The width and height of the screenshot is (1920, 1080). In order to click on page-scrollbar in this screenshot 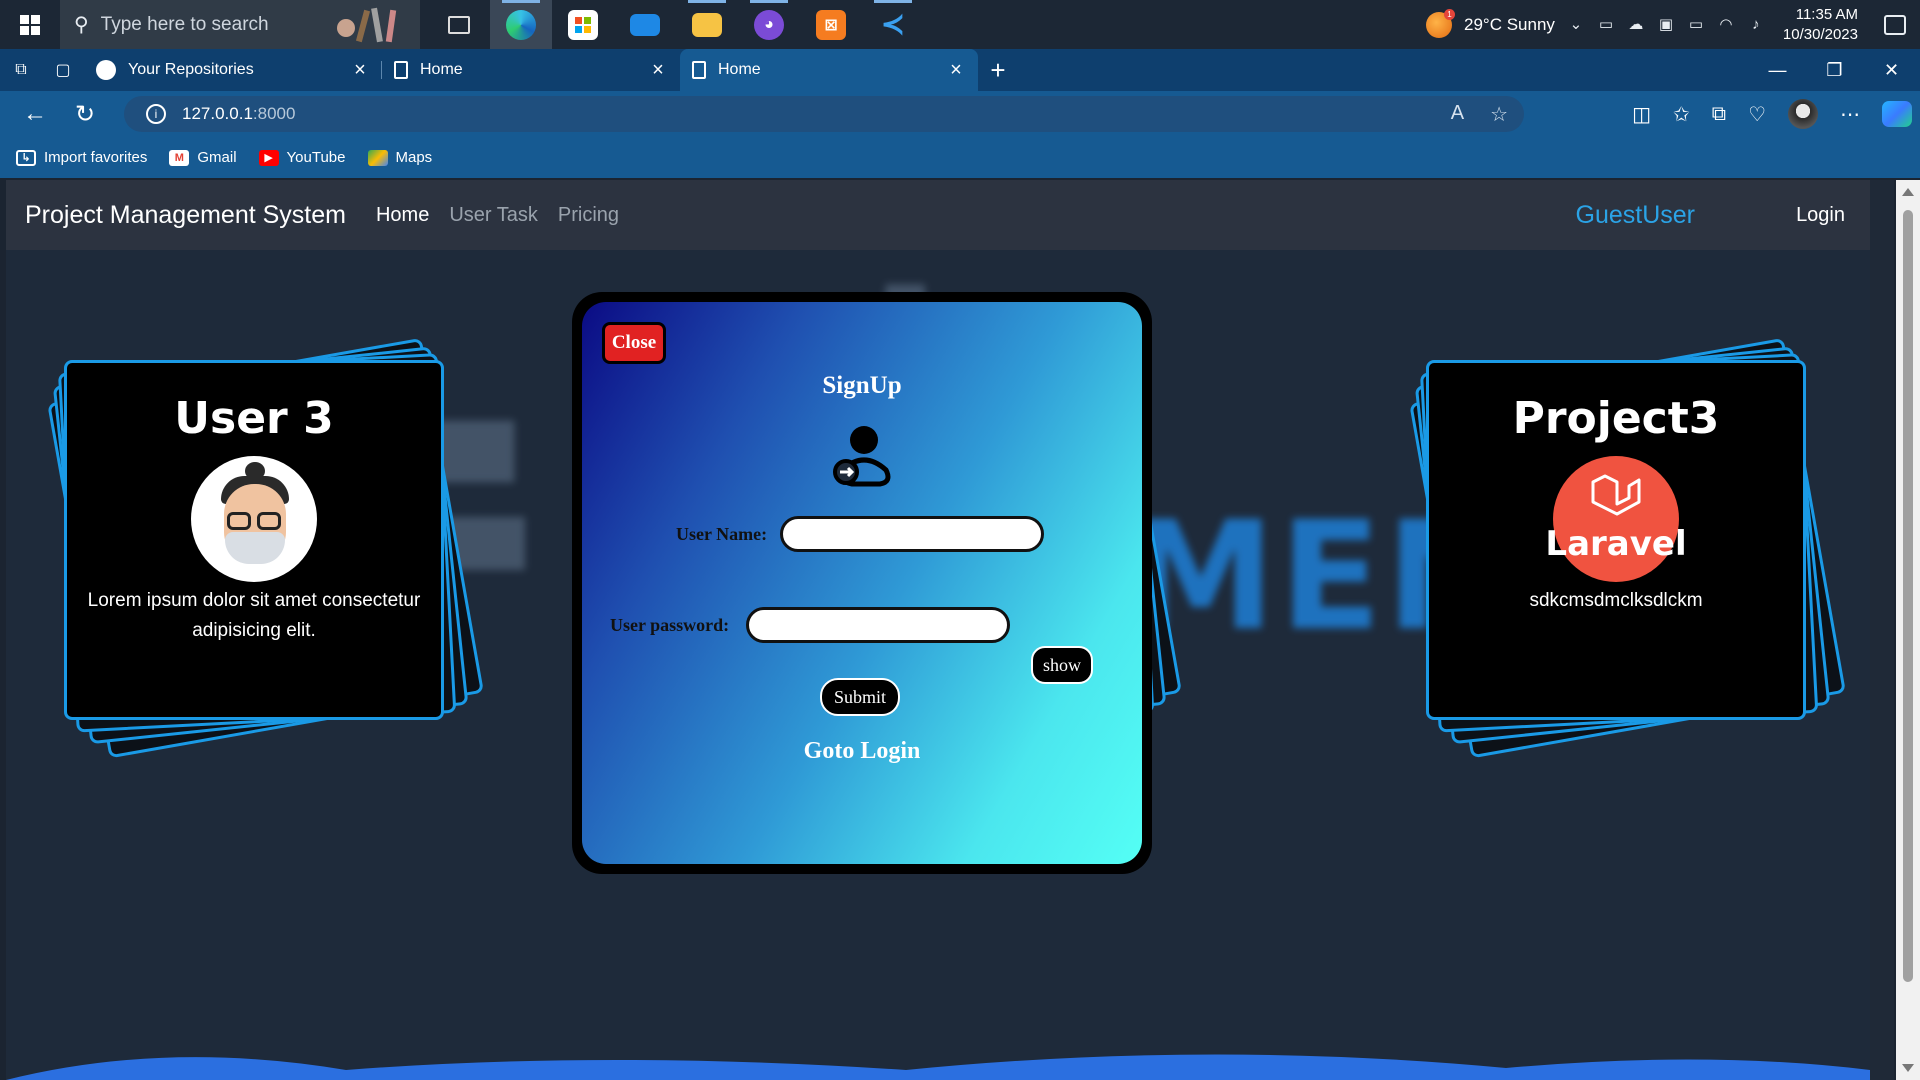, I will do `click(1908, 630)`.